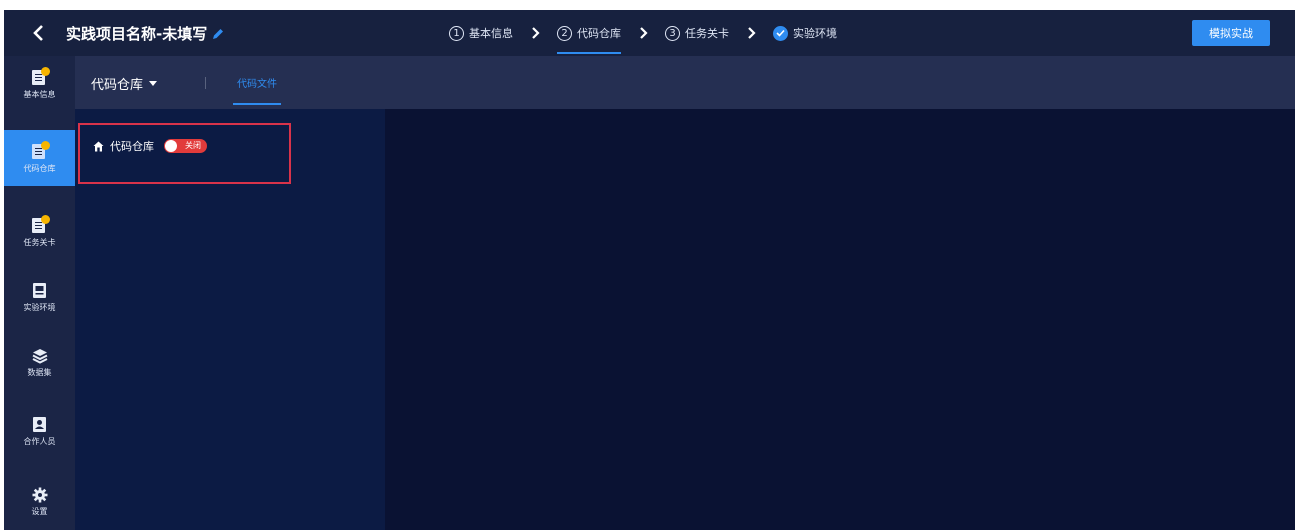  I want to click on left-sidebar: 基本信息 代码仓库 任务关卡 实验环境 数据集 合作人员 设置, so click(39, 293).